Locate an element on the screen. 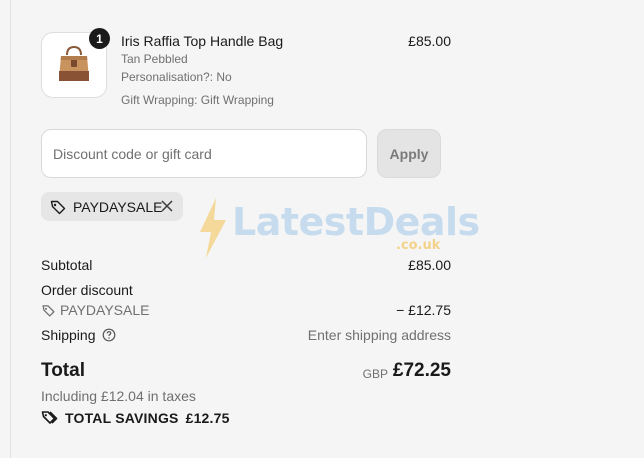 The height and width of the screenshot is (458, 644). product-price: £85.00 is located at coordinates (429, 41).